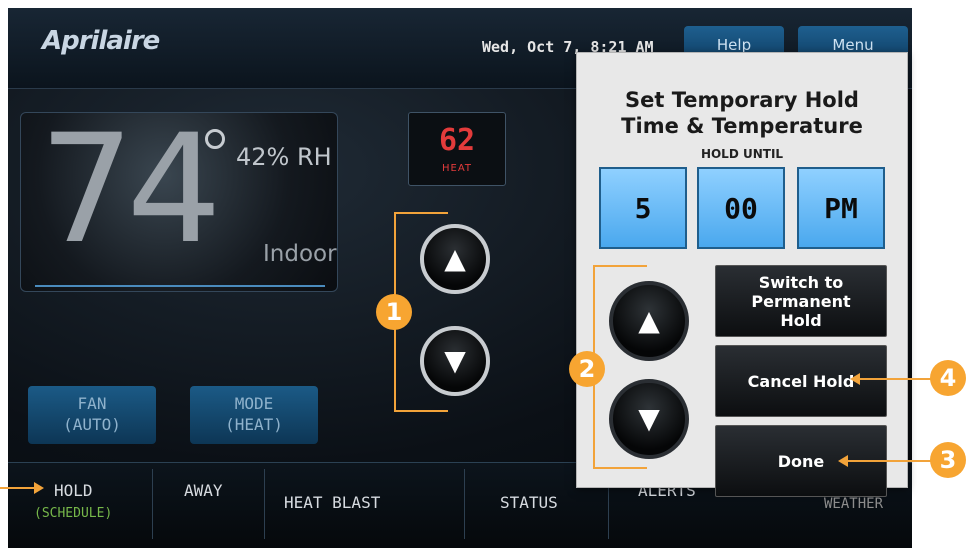 This screenshot has width=974, height=550. Describe the element at coordinates (948, 378) in the screenshot. I see `callout-4-marker: 4` at that location.